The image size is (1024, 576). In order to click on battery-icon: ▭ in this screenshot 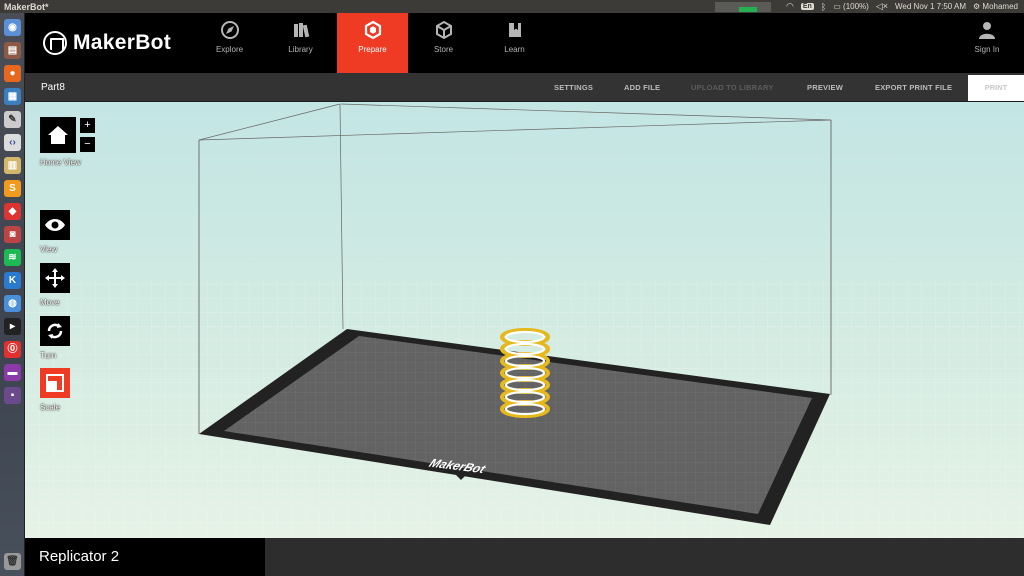, I will do `click(837, 6)`.